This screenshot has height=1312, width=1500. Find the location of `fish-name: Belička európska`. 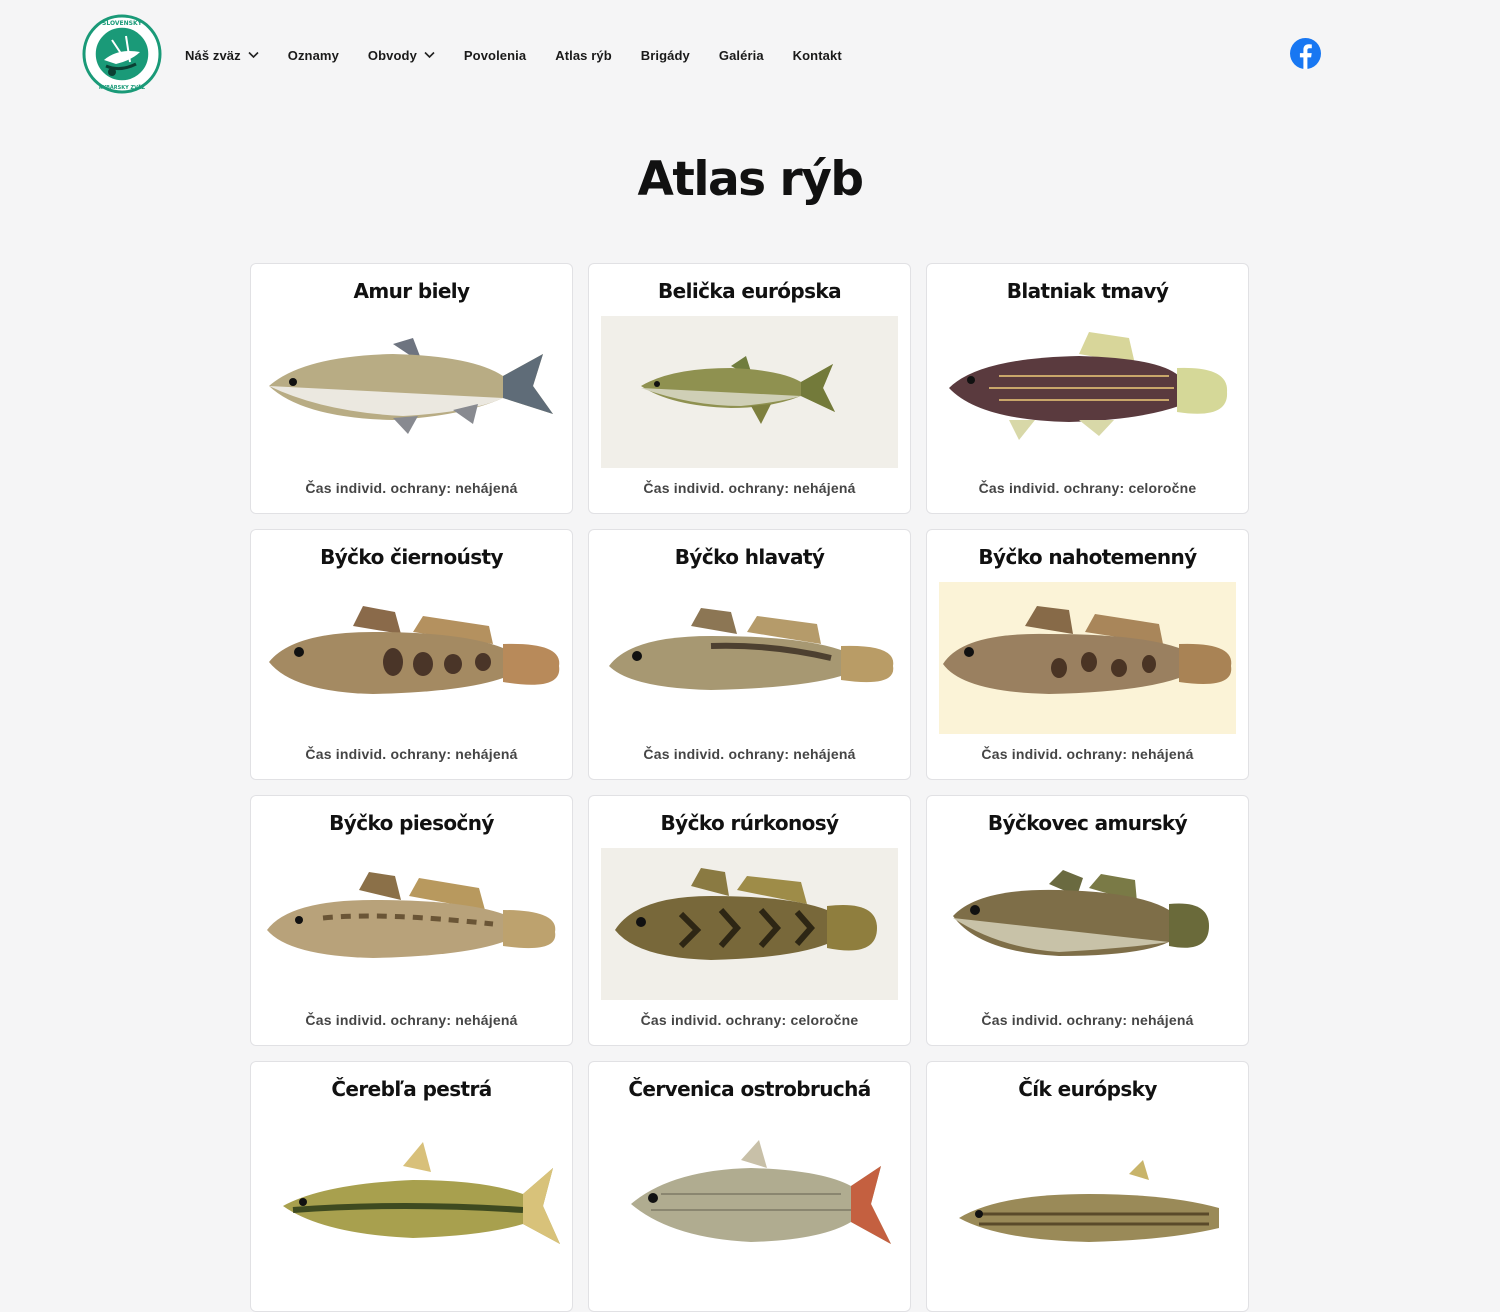

fish-name: Belička európska is located at coordinates (750, 291).